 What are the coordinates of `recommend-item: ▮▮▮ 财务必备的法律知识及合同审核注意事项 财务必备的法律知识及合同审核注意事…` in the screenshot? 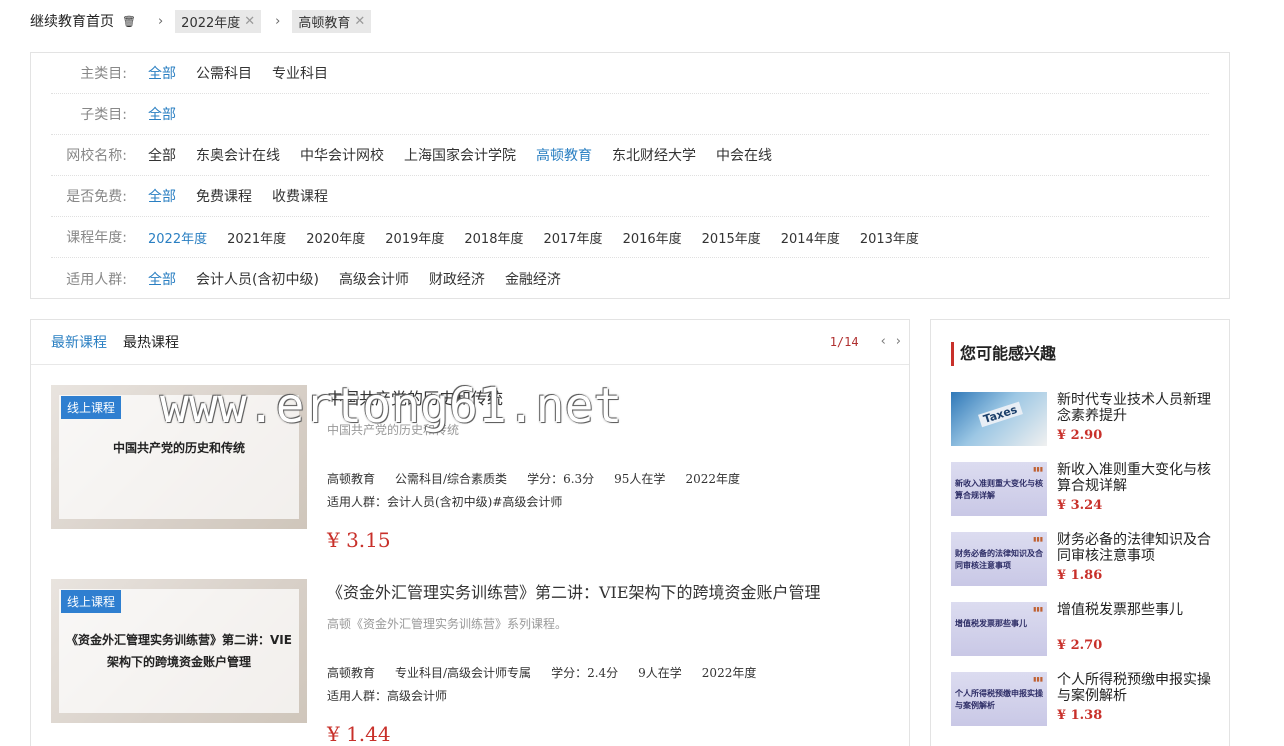 It's located at (1081, 559).